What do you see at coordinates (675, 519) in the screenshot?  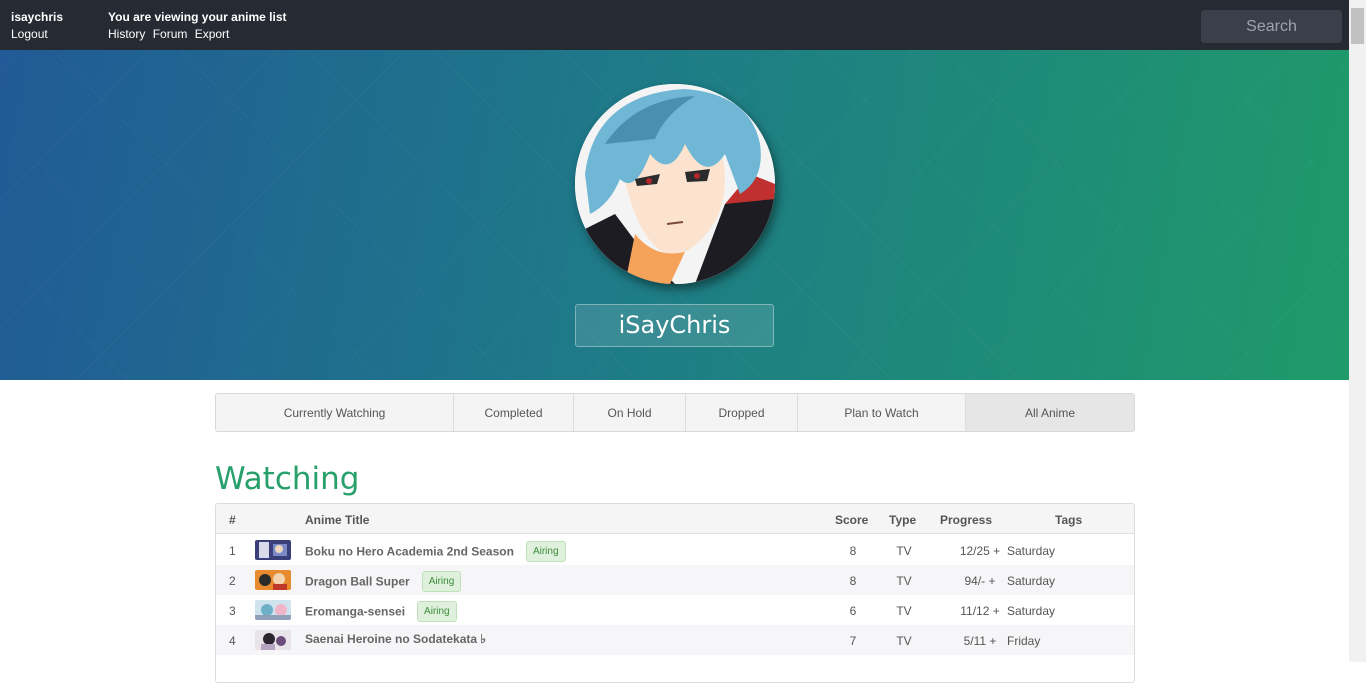 I see `table-header: # Anime Title Score Type Progress Tags` at bounding box center [675, 519].